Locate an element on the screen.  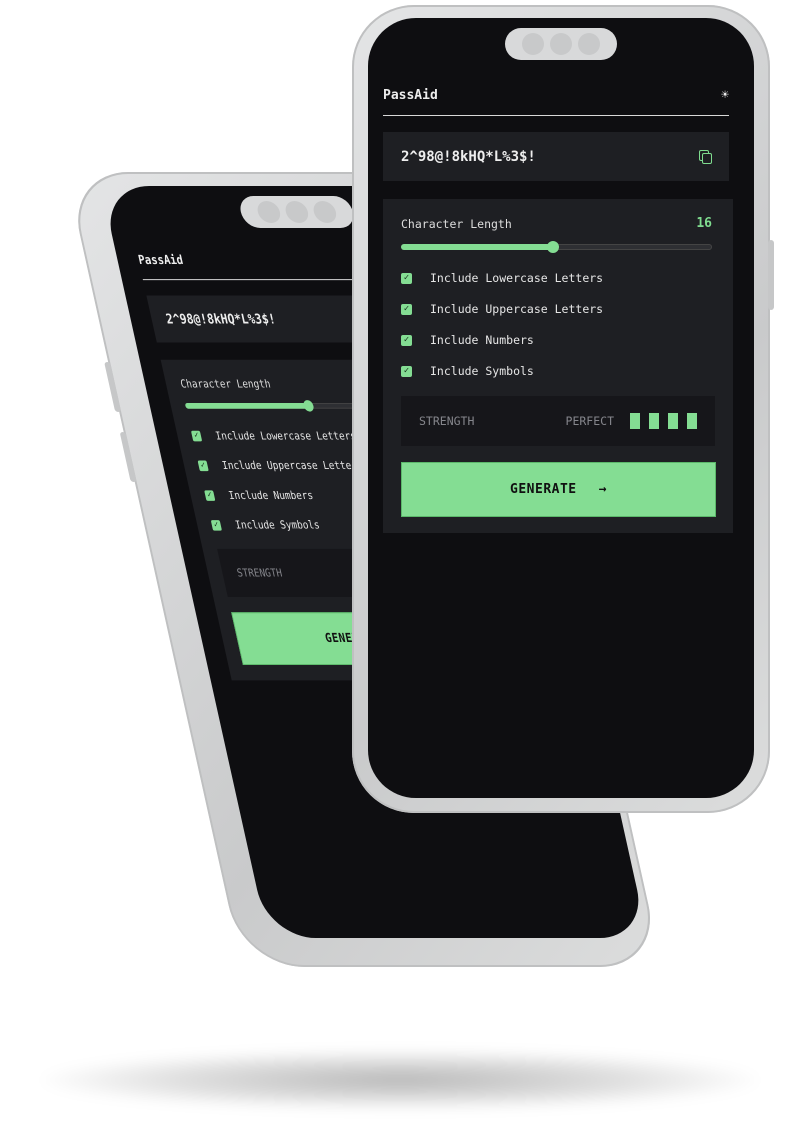
strength-value: PERFECT is located at coordinates (589, 421).